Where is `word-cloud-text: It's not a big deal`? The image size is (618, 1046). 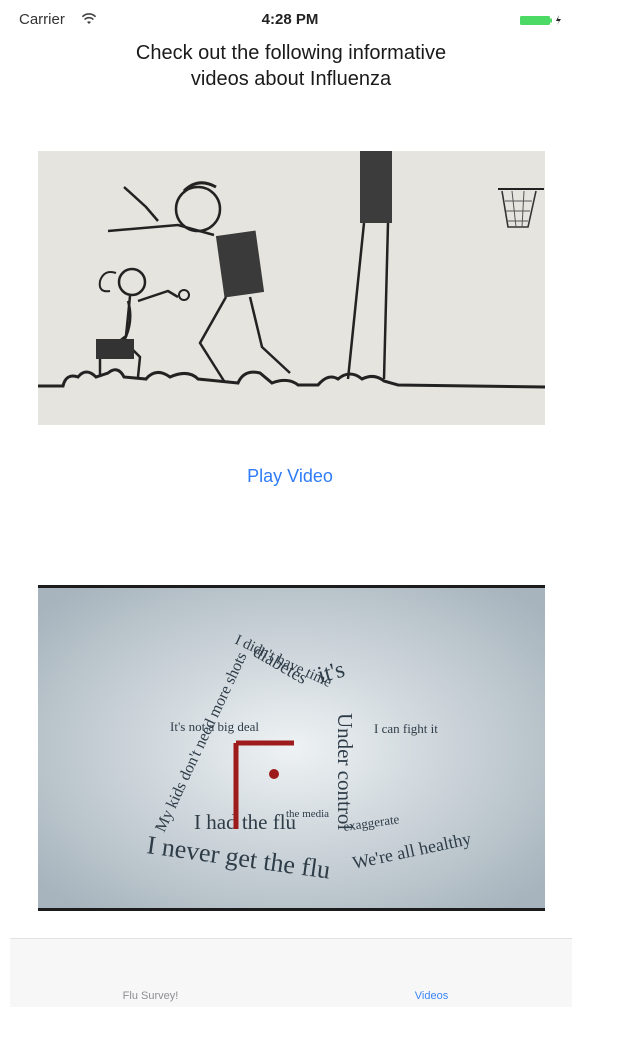
word-cloud-text: It's not a big deal is located at coordinates (214, 726).